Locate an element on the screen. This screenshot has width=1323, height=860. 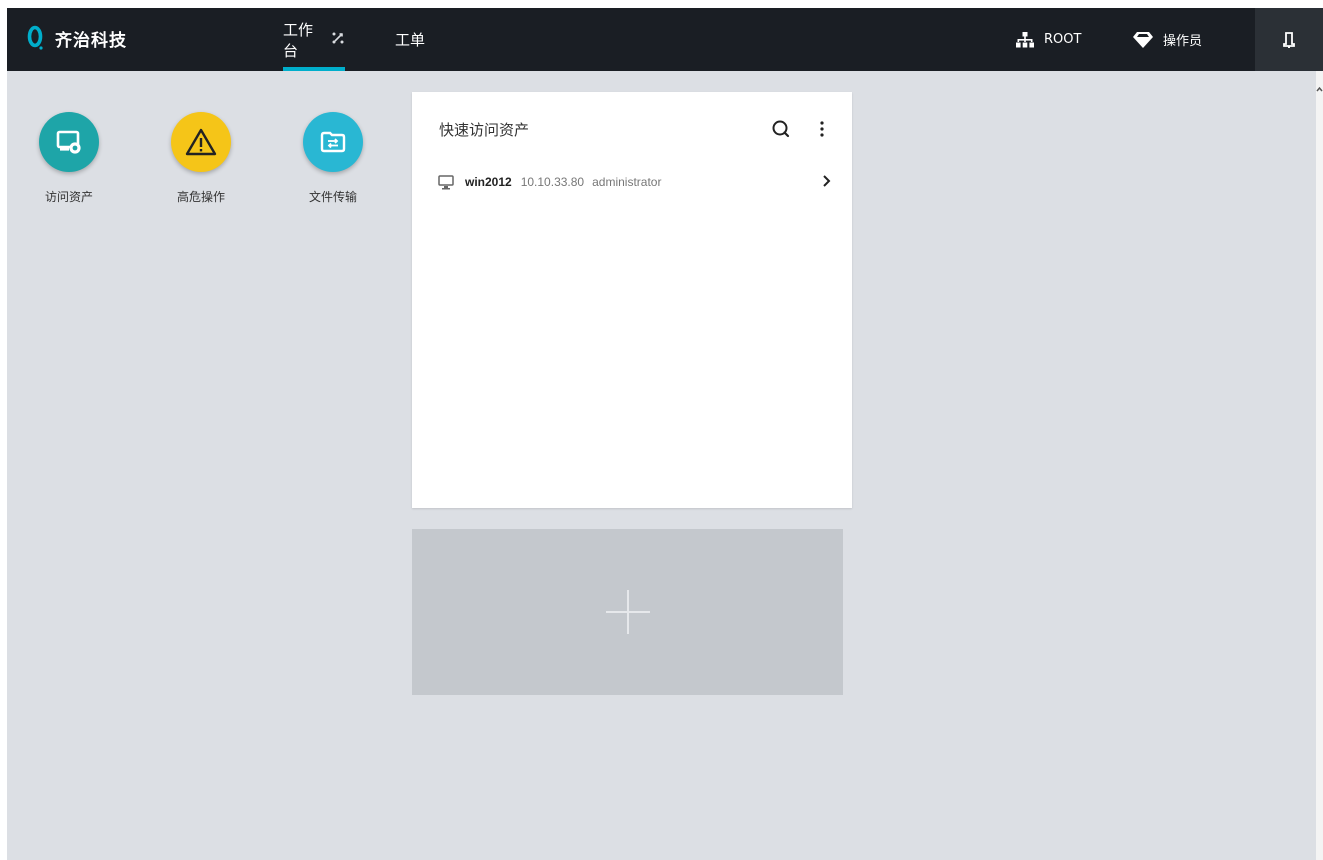
shortcut-high-risk-label: 高危操作 is located at coordinates (200, 197).